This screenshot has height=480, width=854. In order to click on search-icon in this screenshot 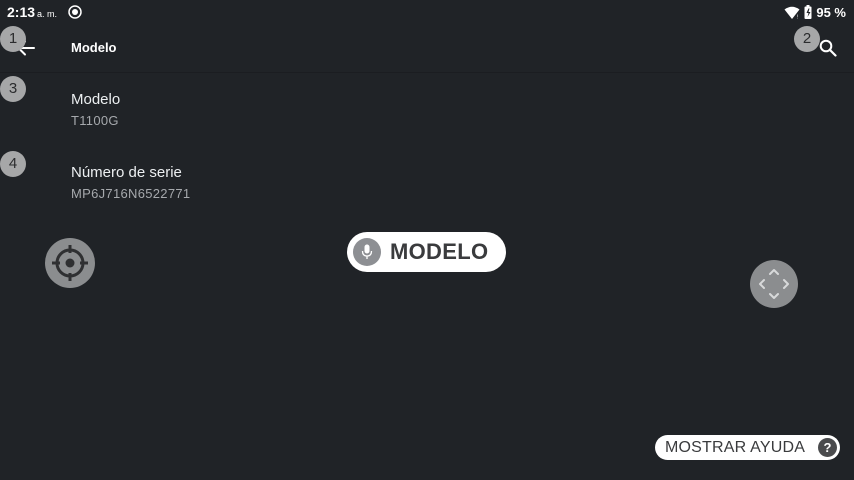, I will do `click(828, 48)`.